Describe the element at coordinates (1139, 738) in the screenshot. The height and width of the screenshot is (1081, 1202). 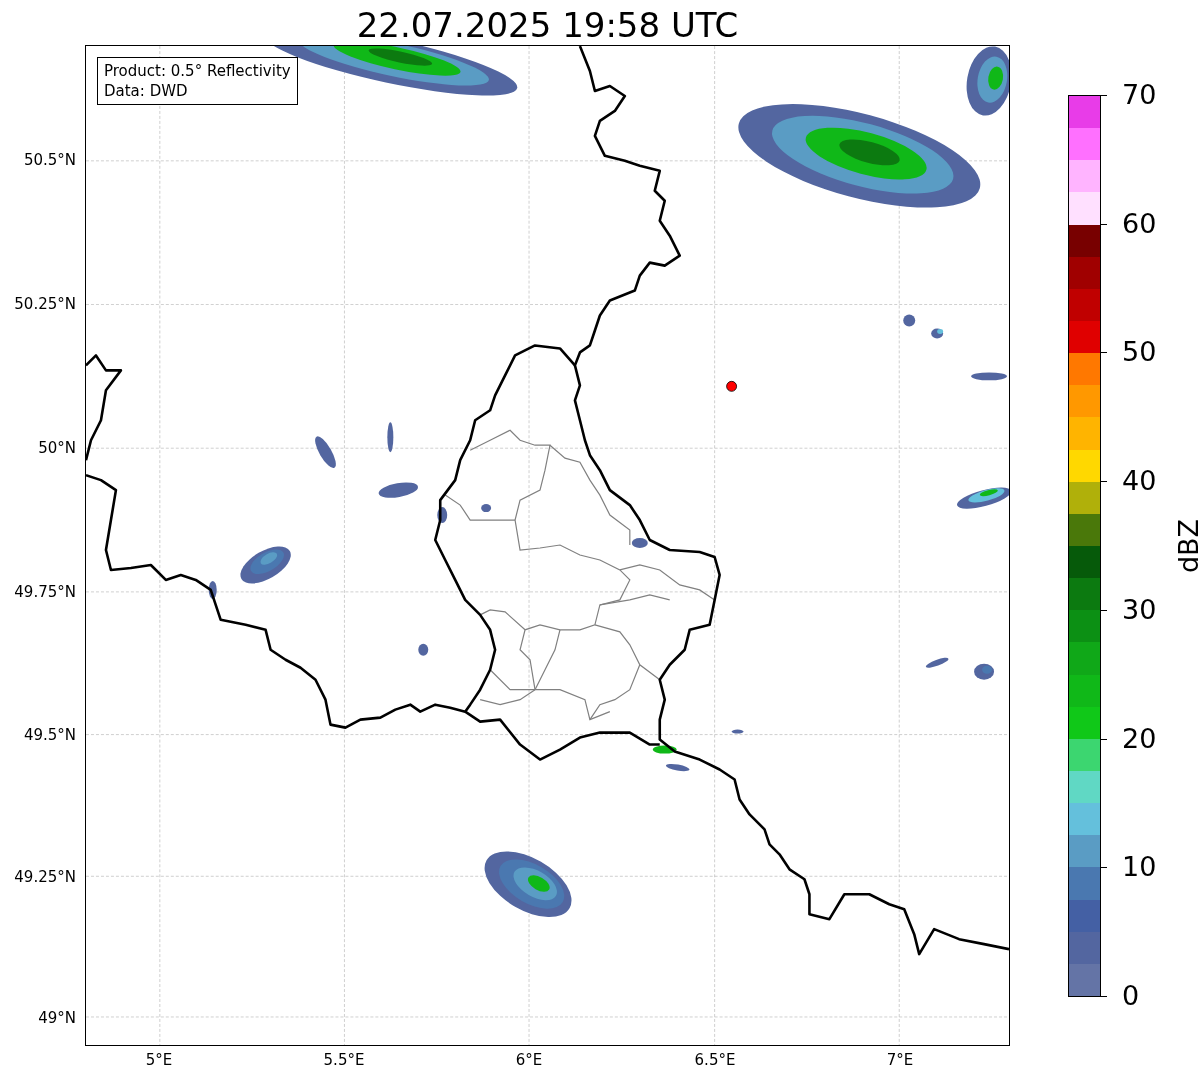
I see `colorbar-tick-label: 20` at that location.